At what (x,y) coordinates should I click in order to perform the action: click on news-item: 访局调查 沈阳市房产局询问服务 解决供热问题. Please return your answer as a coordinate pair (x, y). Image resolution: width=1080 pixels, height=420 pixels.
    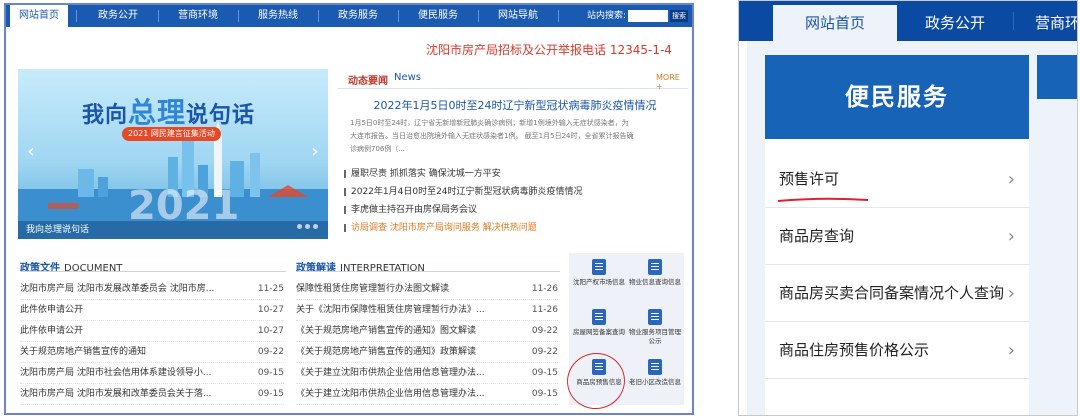
    Looking at the image, I should click on (514, 228).